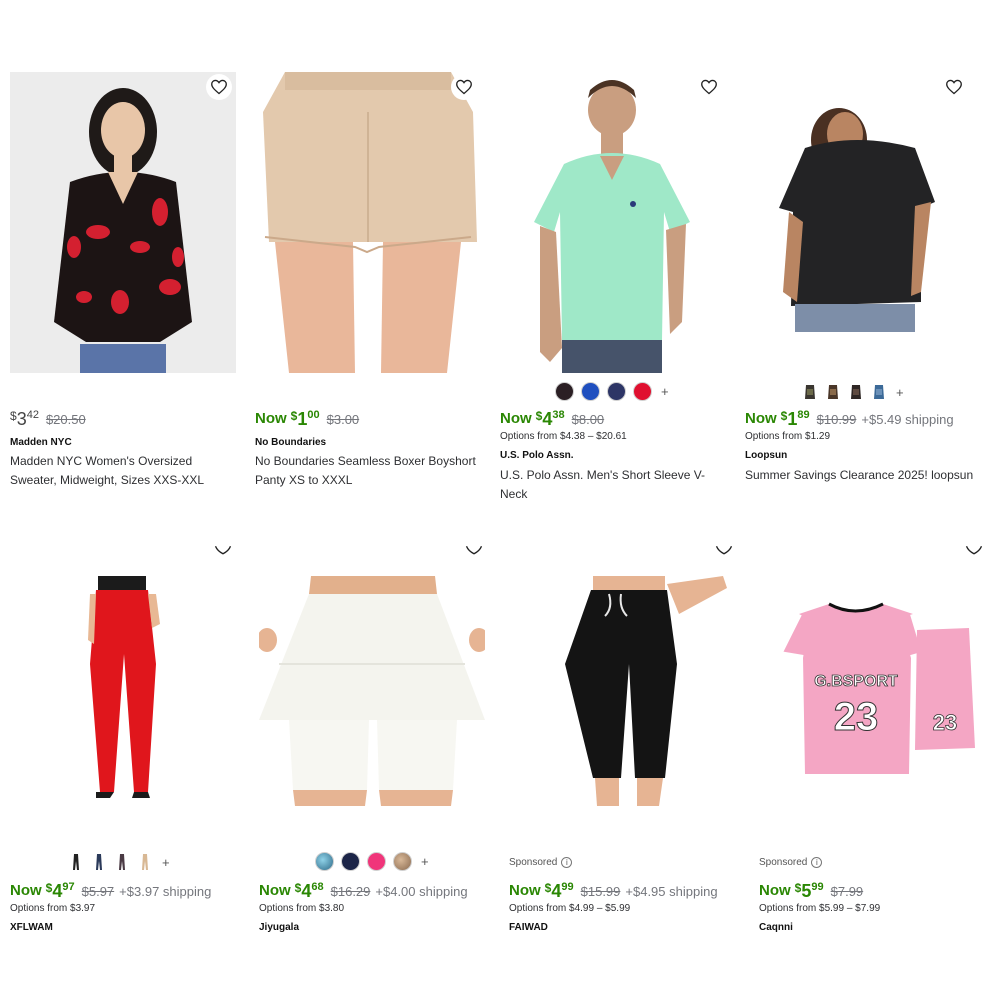  Describe the element at coordinates (31, 927) in the screenshot. I see `brand-name: XFLWAM` at that location.